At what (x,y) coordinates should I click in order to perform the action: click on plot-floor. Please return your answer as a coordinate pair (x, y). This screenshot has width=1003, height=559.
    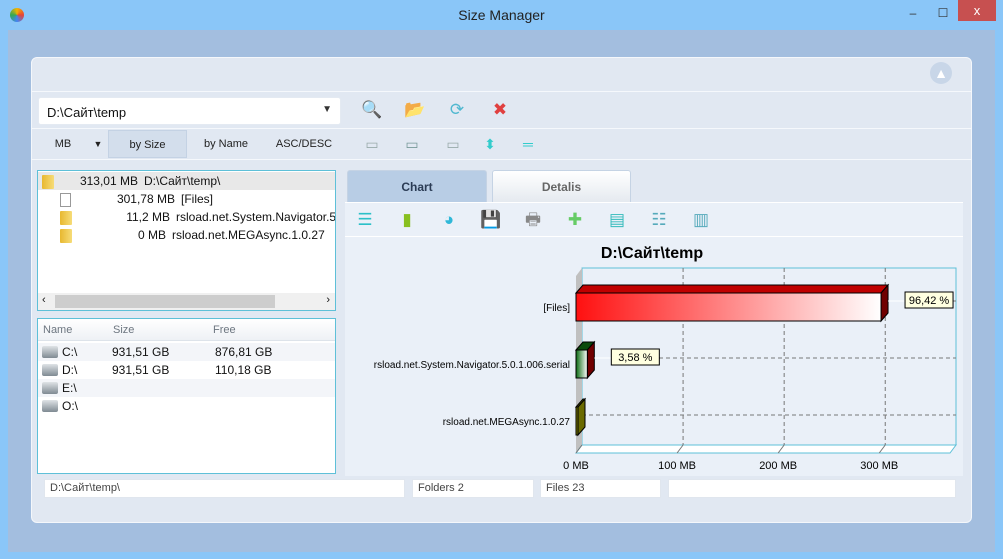
    Looking at the image, I should click on (766, 449).